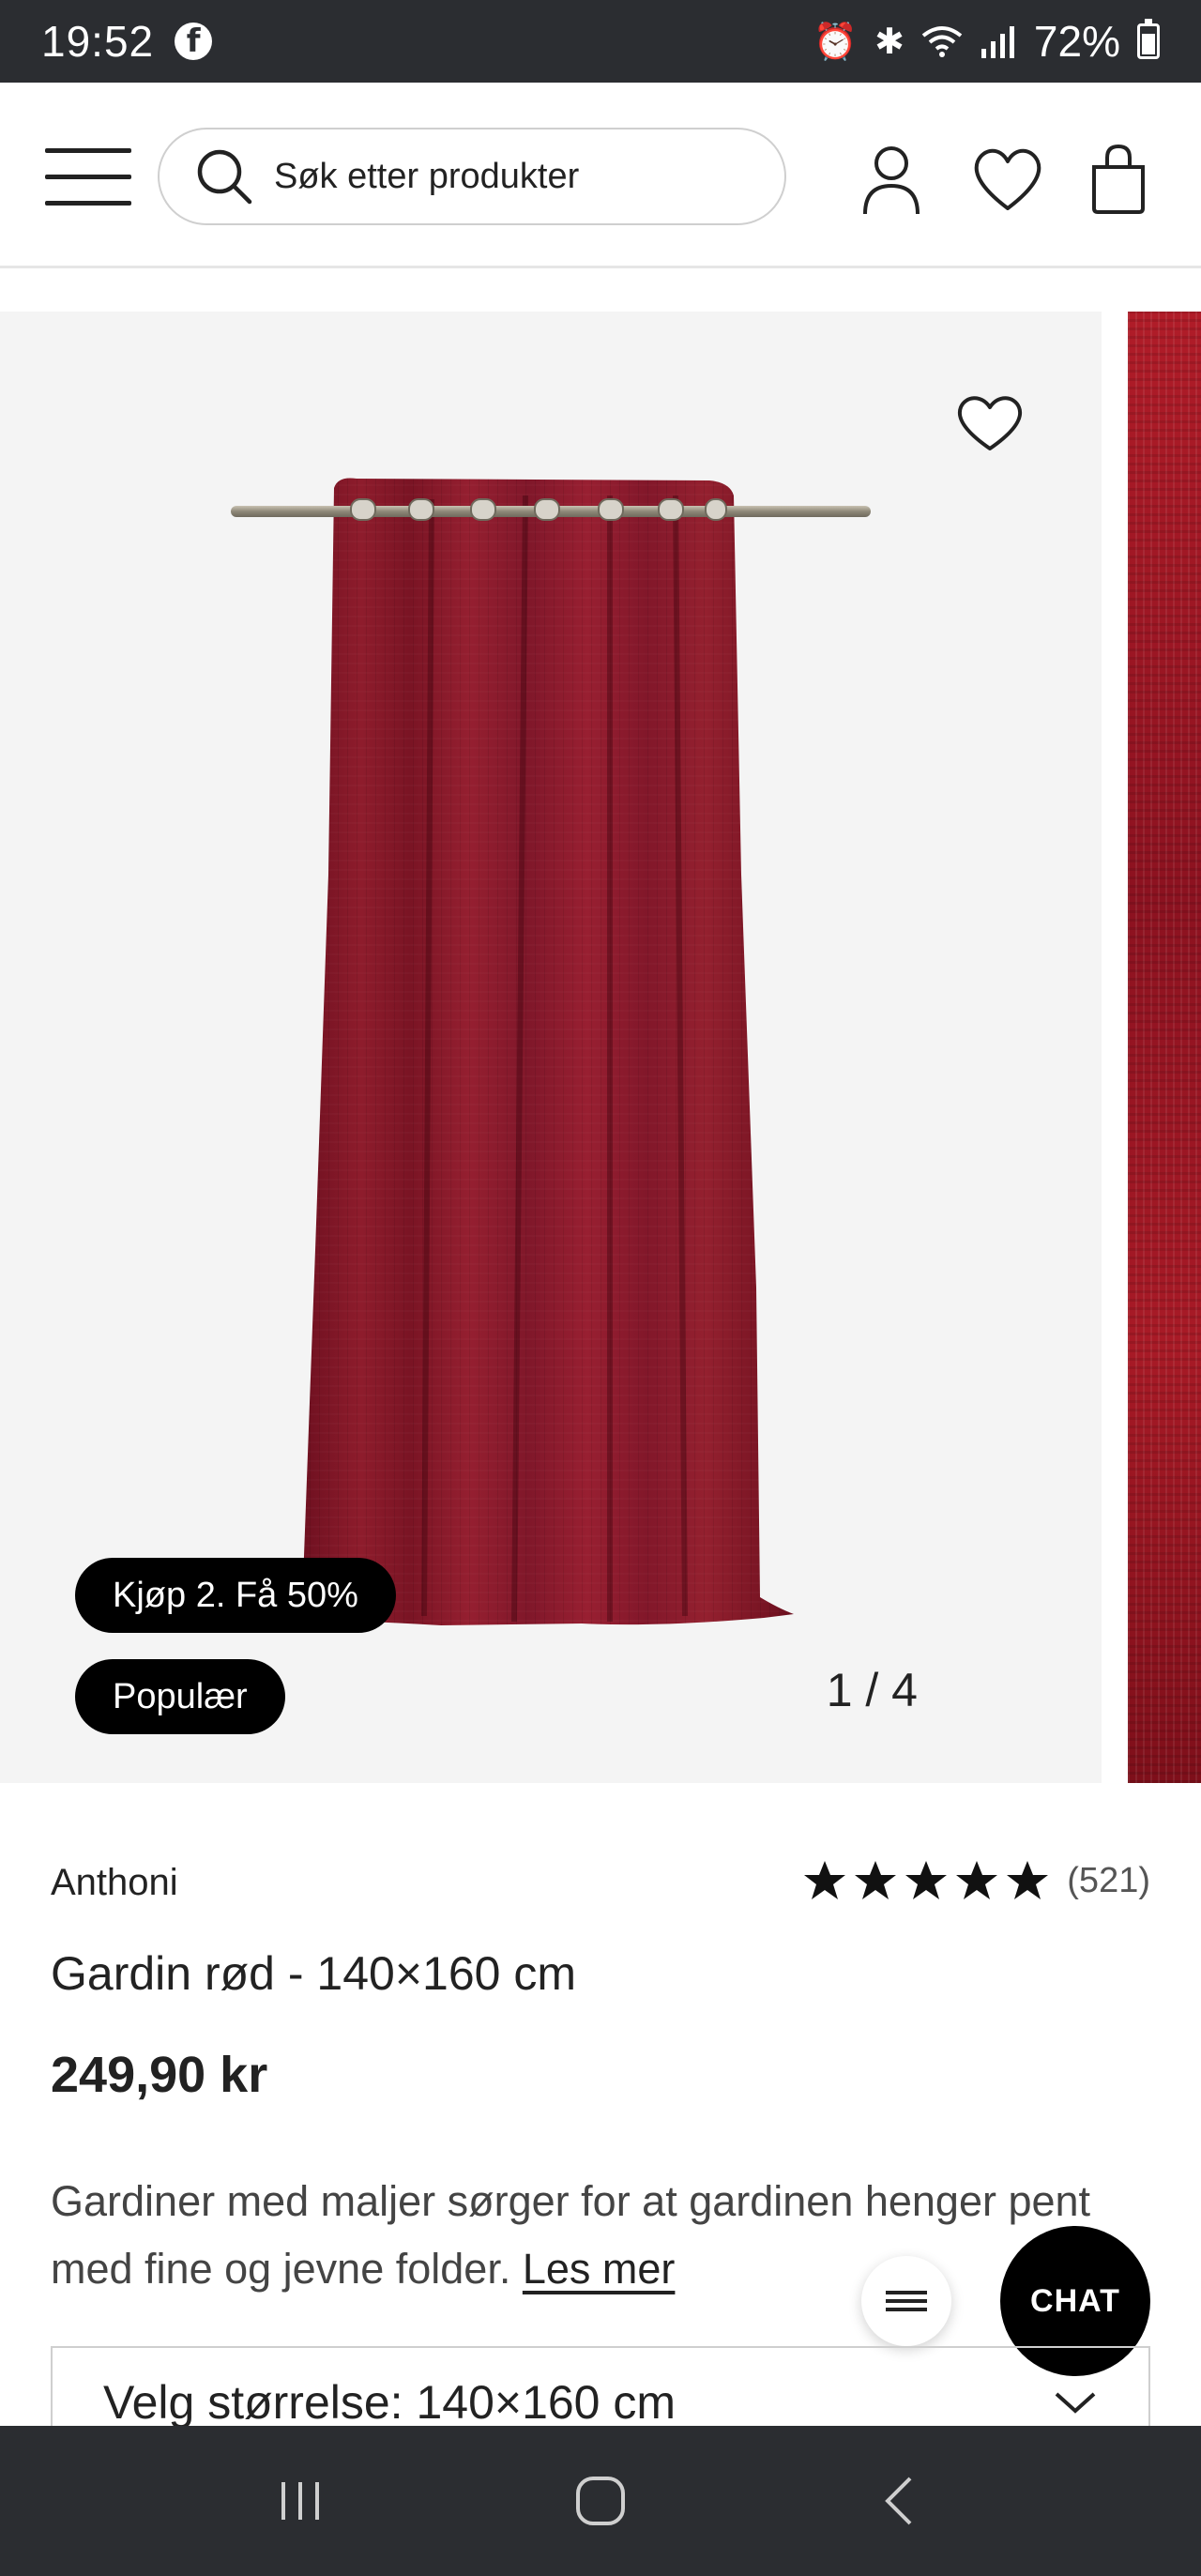 The width and height of the screenshot is (1201, 2576). I want to click on image-counter: 1 / 4, so click(872, 1690).